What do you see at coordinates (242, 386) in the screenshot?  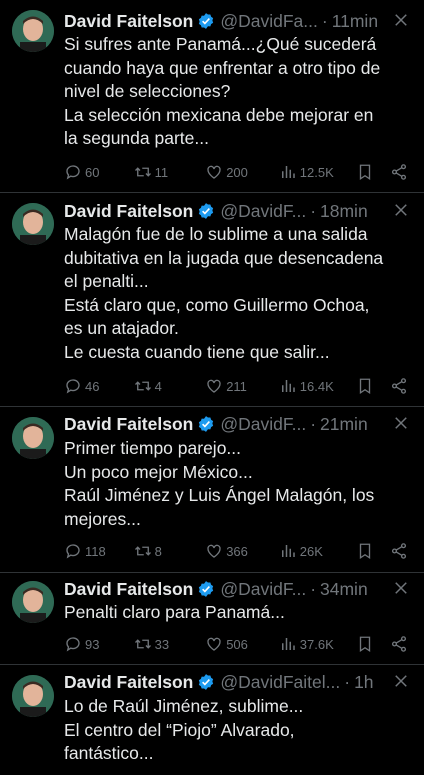 I see `like-button: 211` at bounding box center [242, 386].